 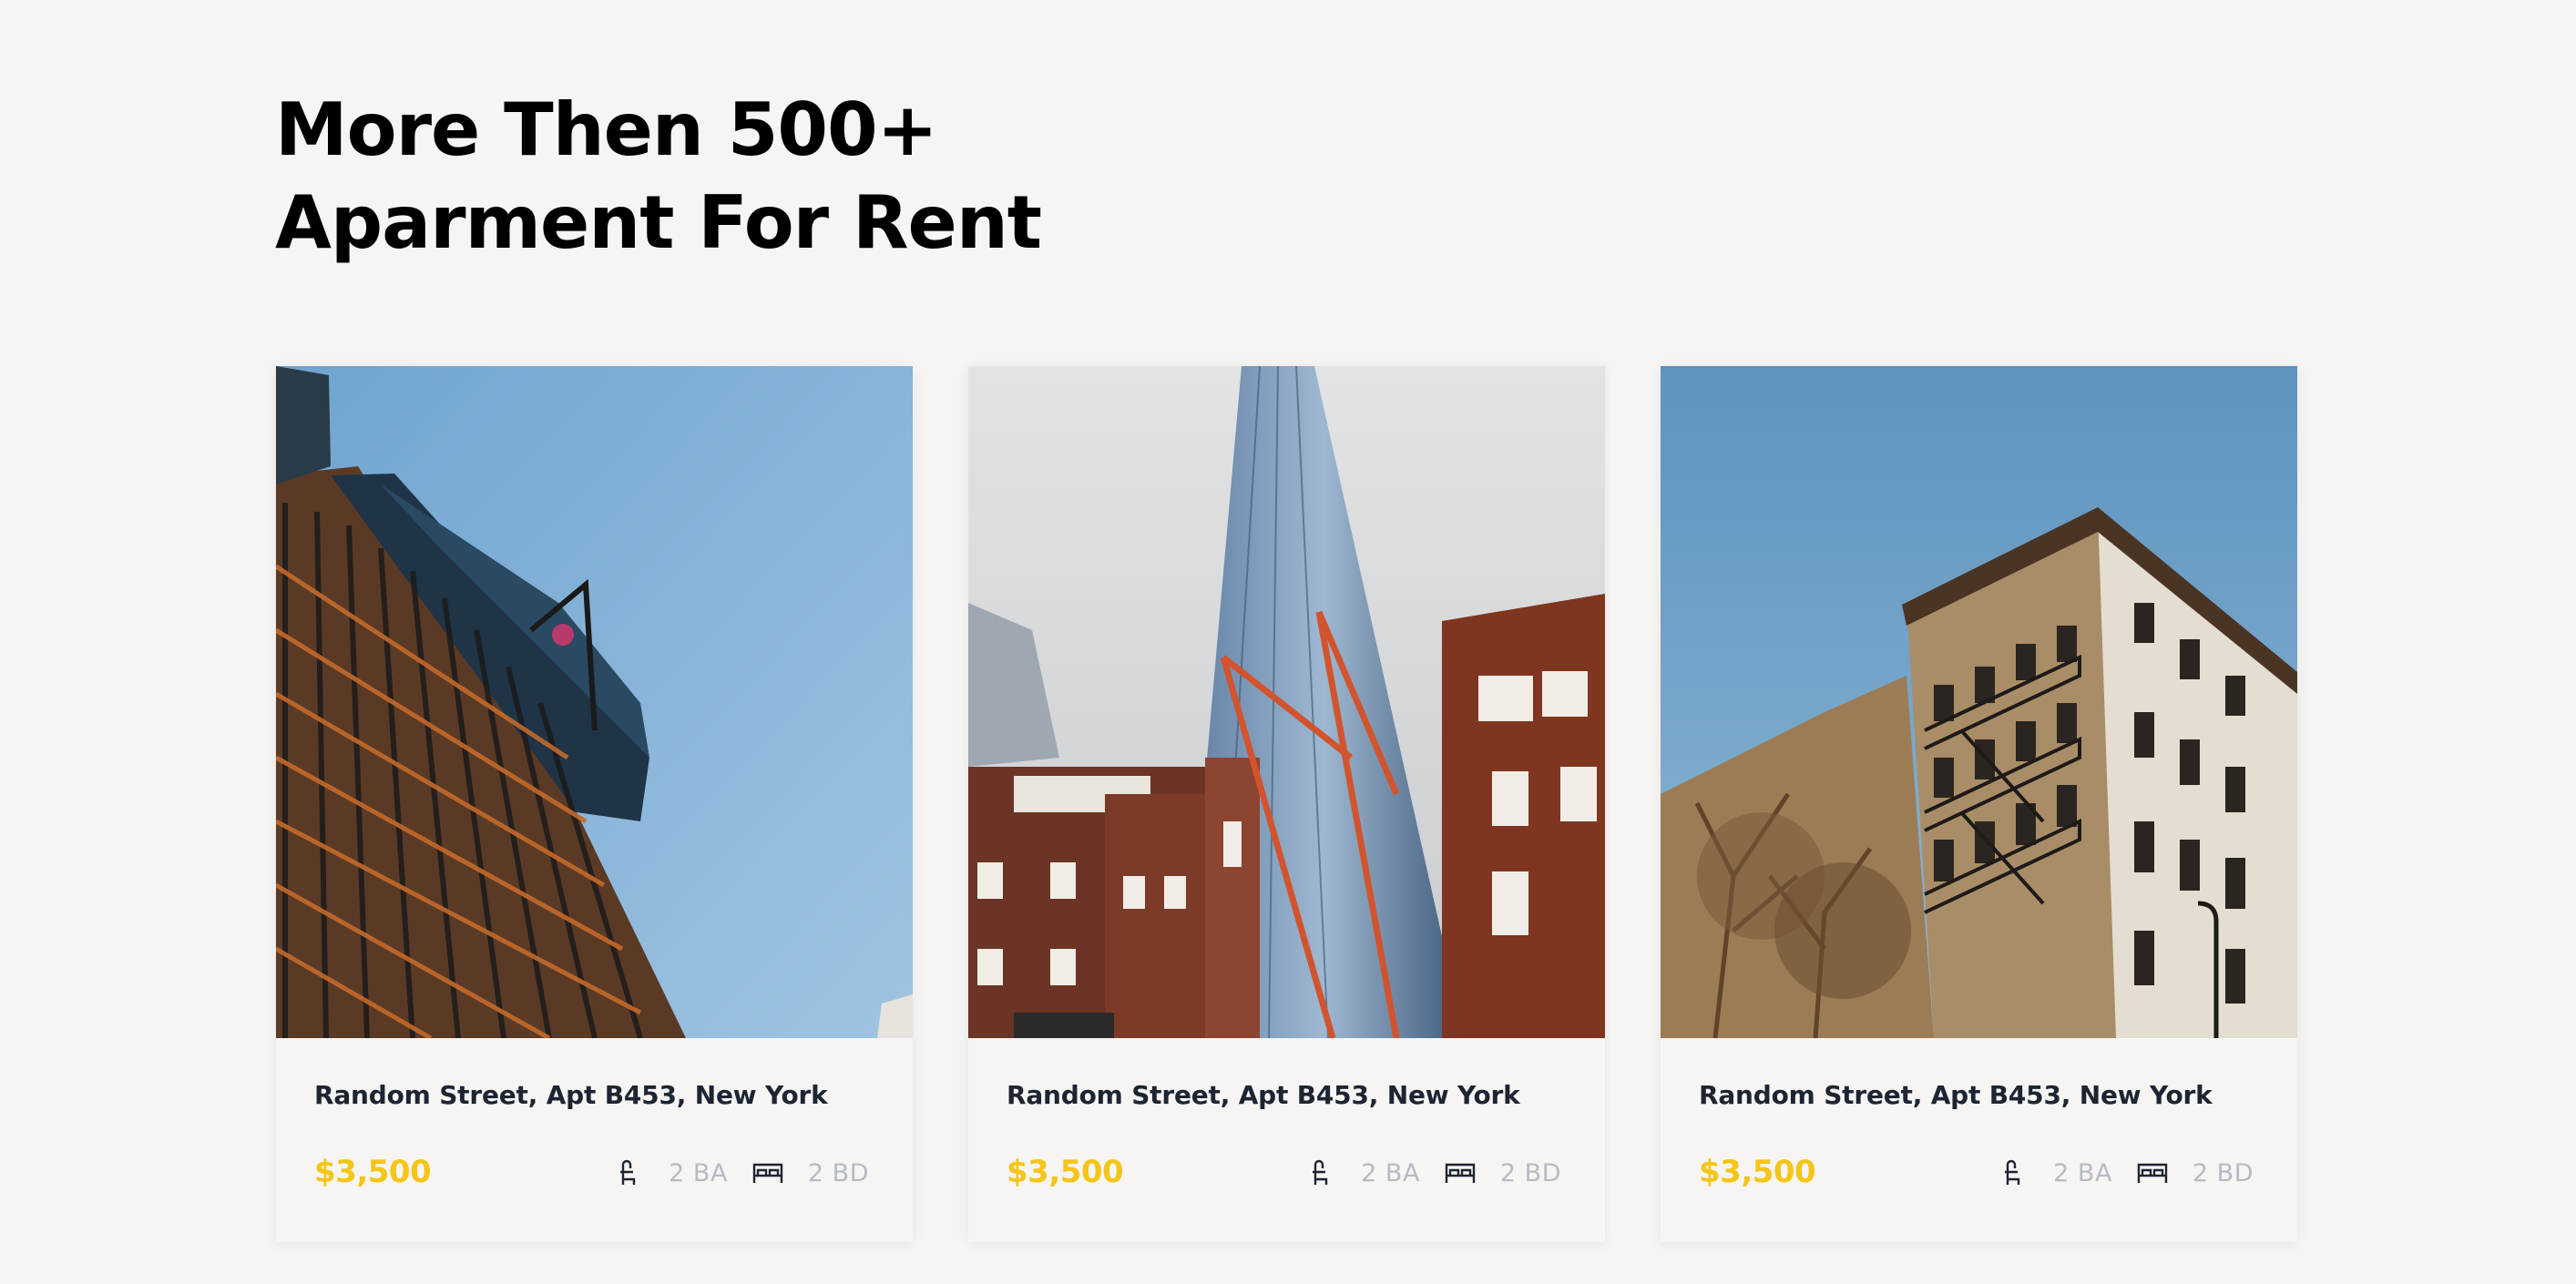 I want to click on section-title-line-2: Aparment For Rent, so click(x=658, y=222).